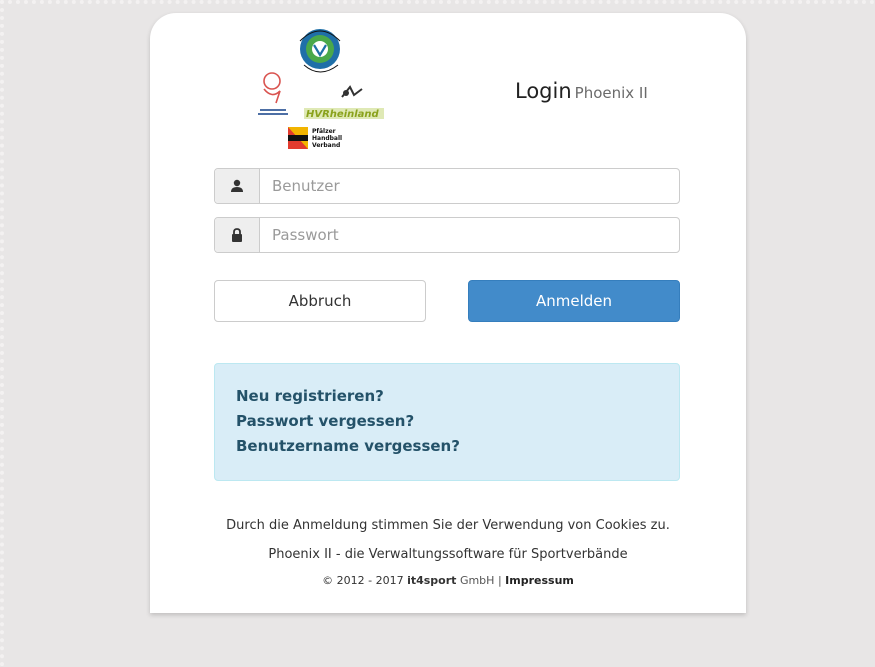 This screenshot has height=667, width=875. I want to click on page-title: Login Phoenix II, so click(581, 91).